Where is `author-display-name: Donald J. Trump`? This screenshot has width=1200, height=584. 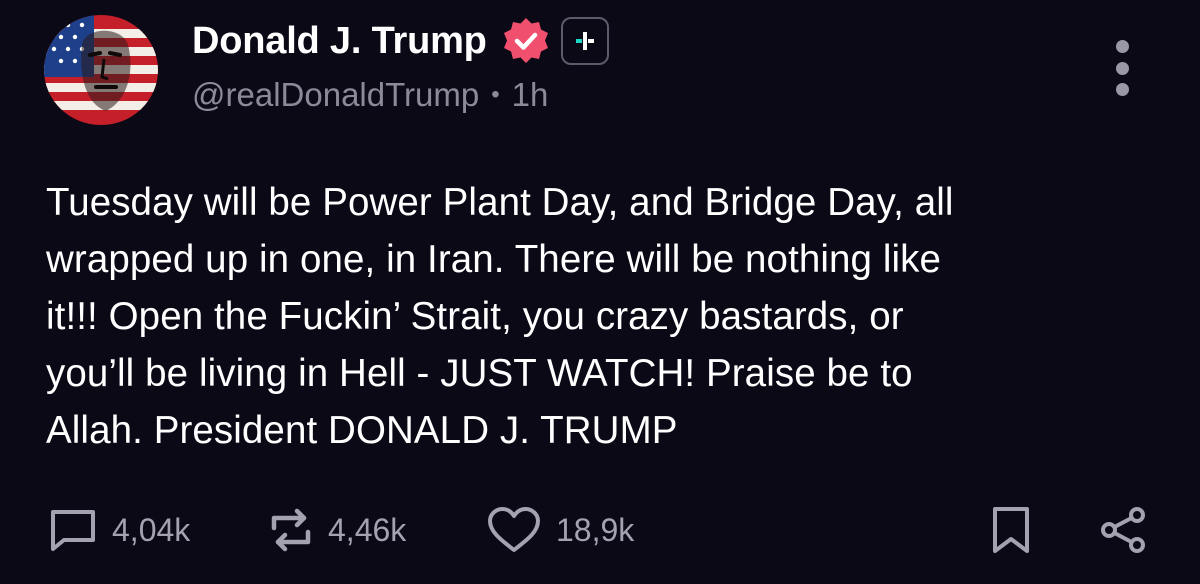 author-display-name: Donald J. Trump is located at coordinates (339, 41).